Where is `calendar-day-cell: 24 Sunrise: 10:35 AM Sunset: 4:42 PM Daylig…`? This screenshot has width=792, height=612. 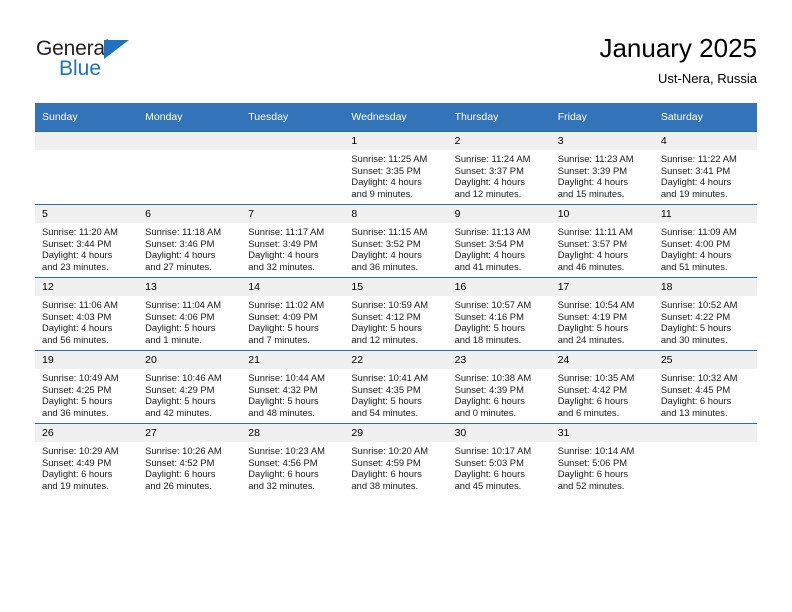 calendar-day-cell: 24 Sunrise: 10:35 AM Sunset: 4:42 PM Daylig… is located at coordinates (602, 387).